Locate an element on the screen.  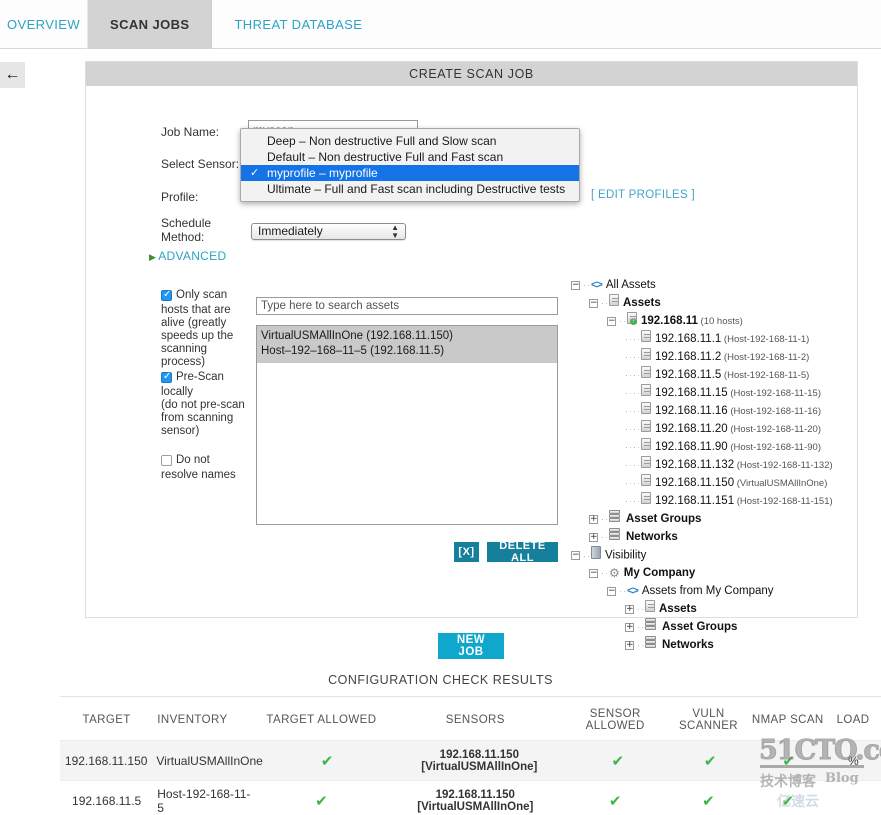
pre-scan-locally-checkbox is located at coordinates (166, 377).